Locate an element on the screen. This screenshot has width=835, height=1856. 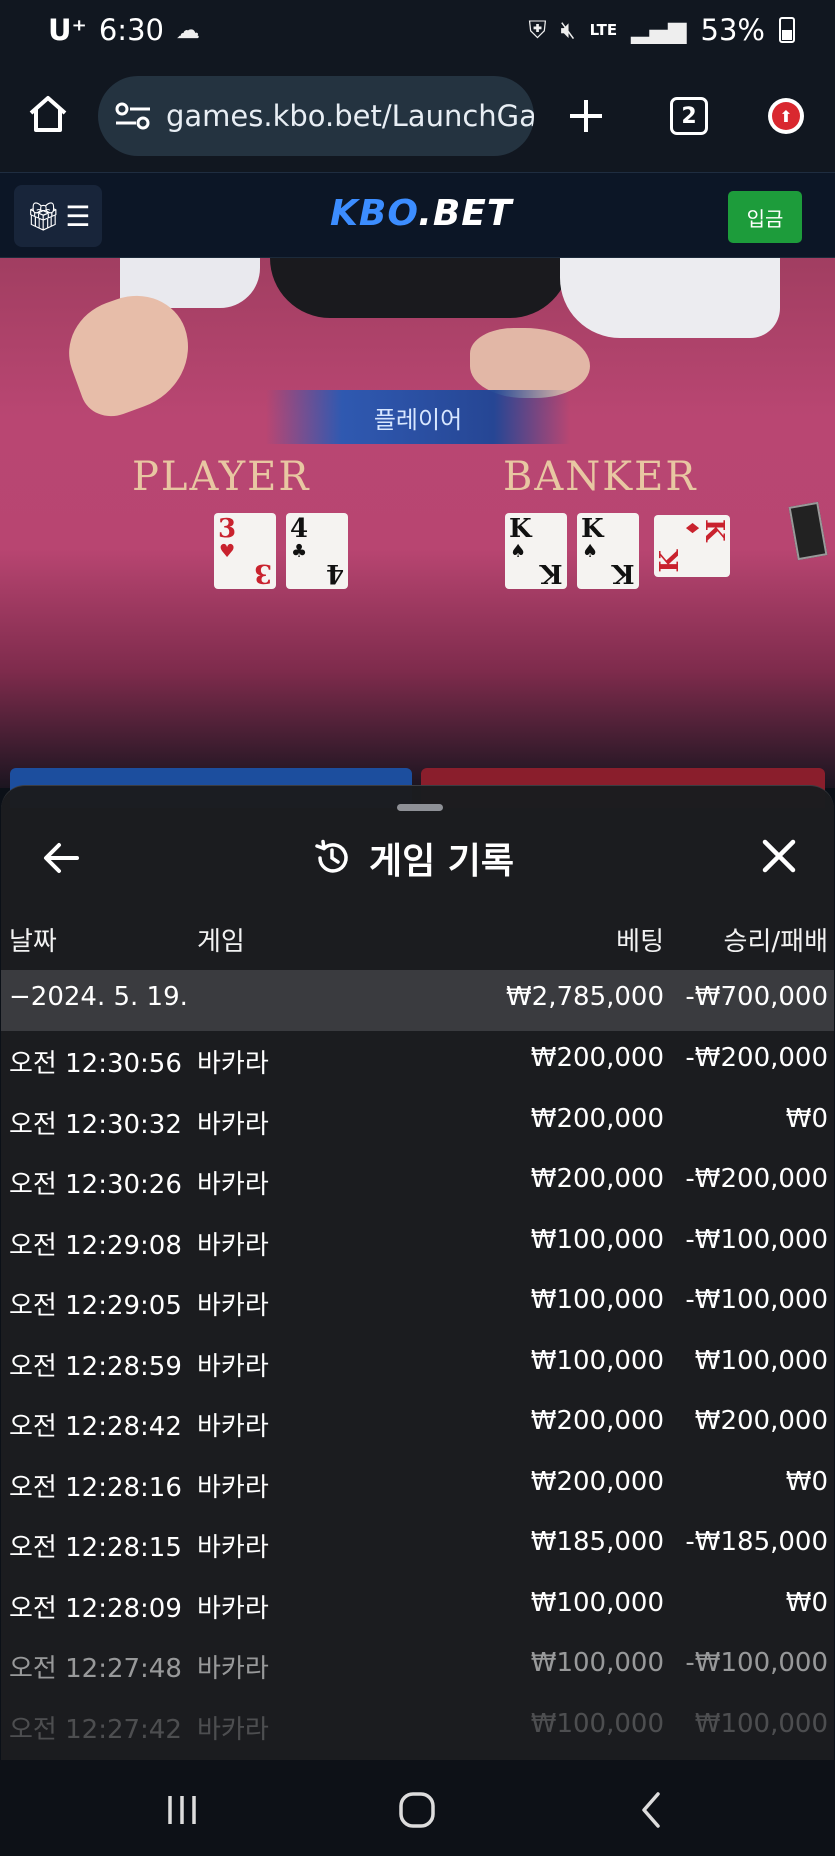
row-win-loss: ₩200,000 is located at coordinates (761, 1421).